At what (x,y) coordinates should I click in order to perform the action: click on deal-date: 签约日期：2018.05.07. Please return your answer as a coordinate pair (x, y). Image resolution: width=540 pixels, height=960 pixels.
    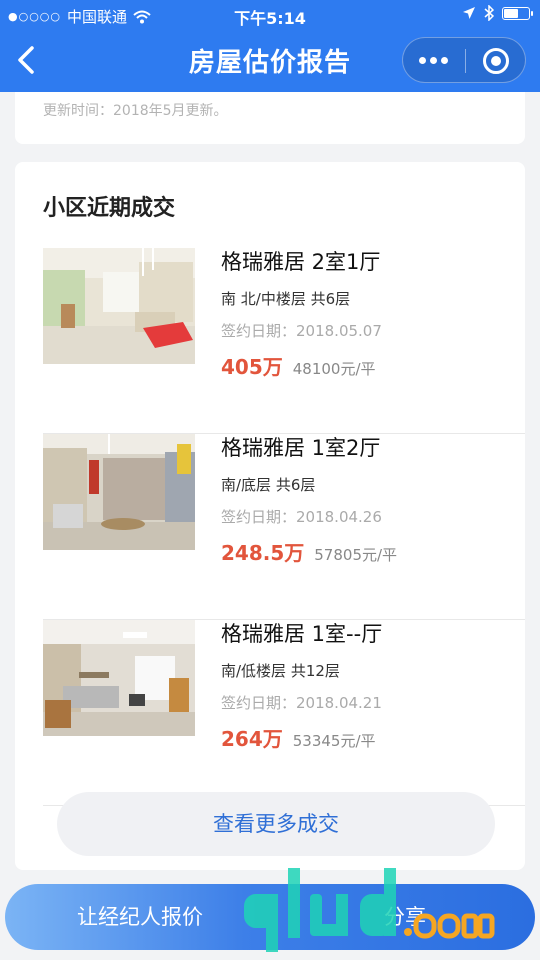
    Looking at the image, I should click on (301, 331).